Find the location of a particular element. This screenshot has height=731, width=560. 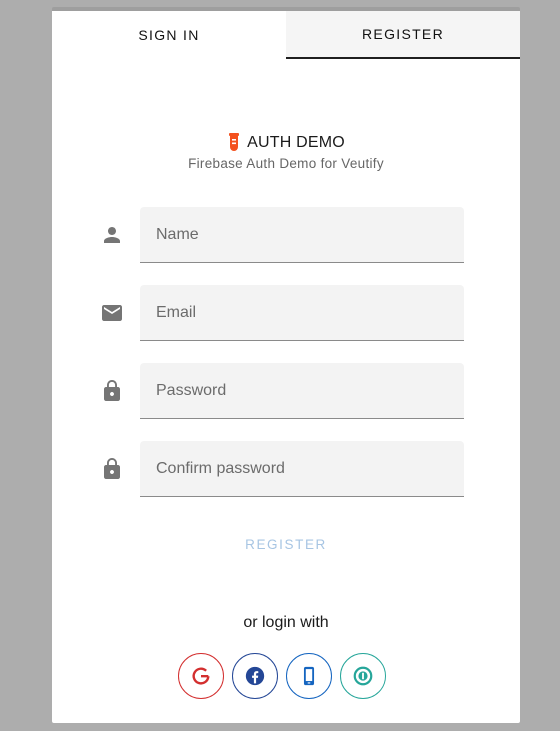

email-input is located at coordinates (302, 312).